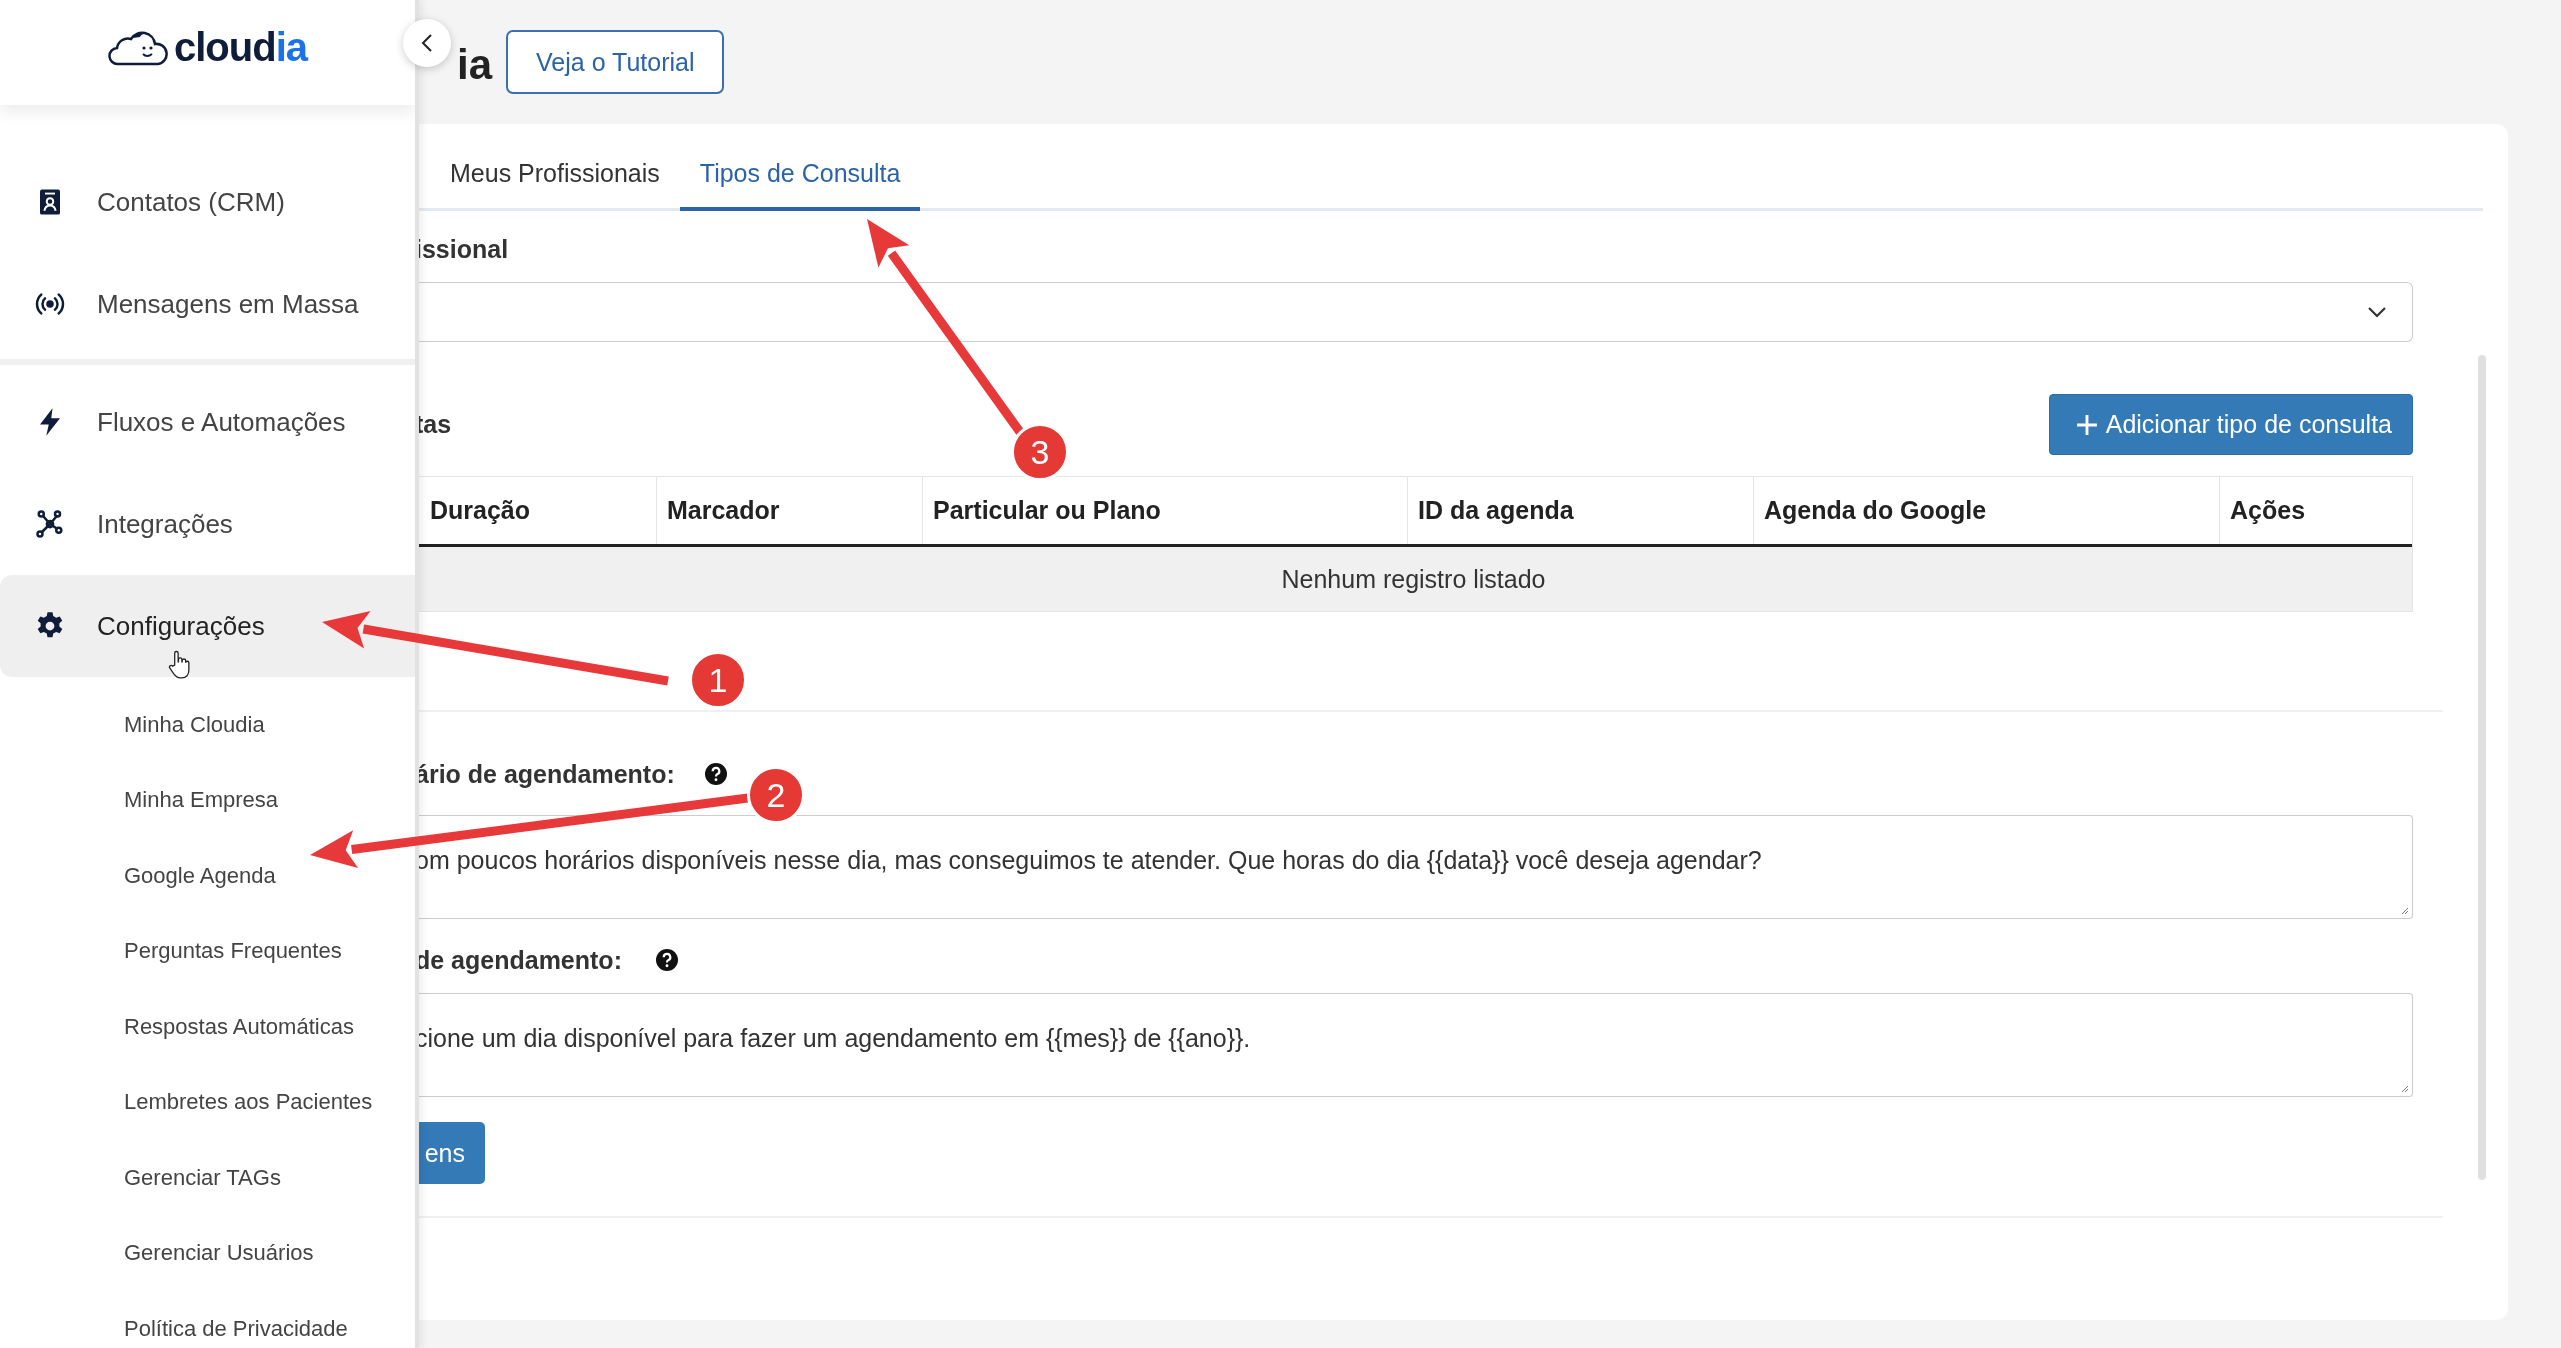  What do you see at coordinates (1580, 510) in the screenshot?
I see `column-header: ID da agenda` at bounding box center [1580, 510].